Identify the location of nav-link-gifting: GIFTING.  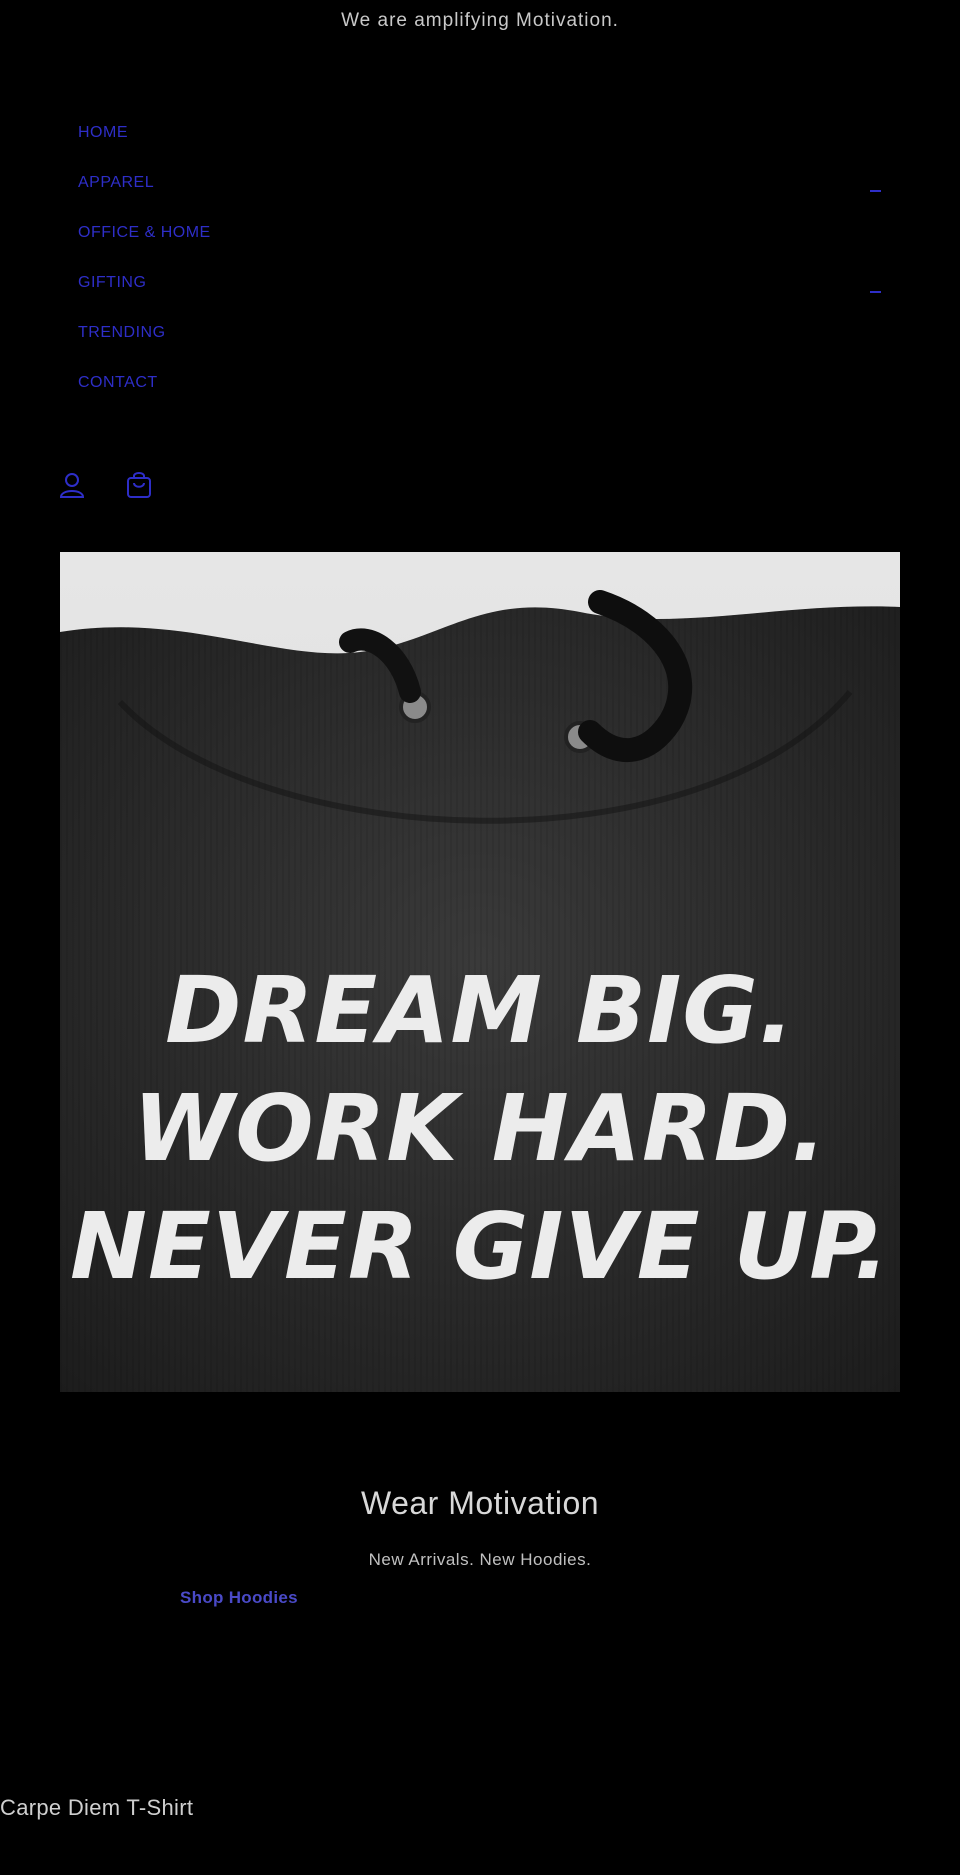
(112, 282).